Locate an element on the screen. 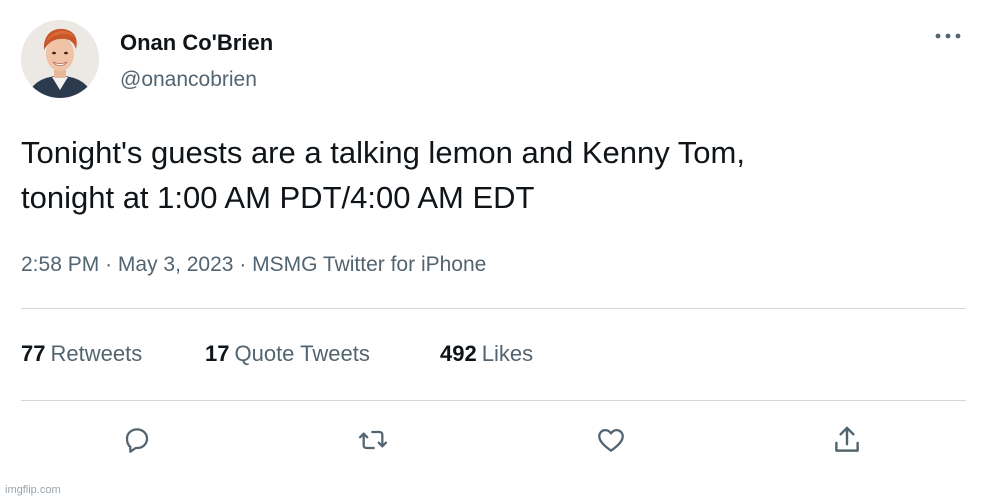 This screenshot has width=986, height=500. engagement-stats: 77 Retweets 17 Quote Tweets 492 Likes is located at coordinates (277, 354).